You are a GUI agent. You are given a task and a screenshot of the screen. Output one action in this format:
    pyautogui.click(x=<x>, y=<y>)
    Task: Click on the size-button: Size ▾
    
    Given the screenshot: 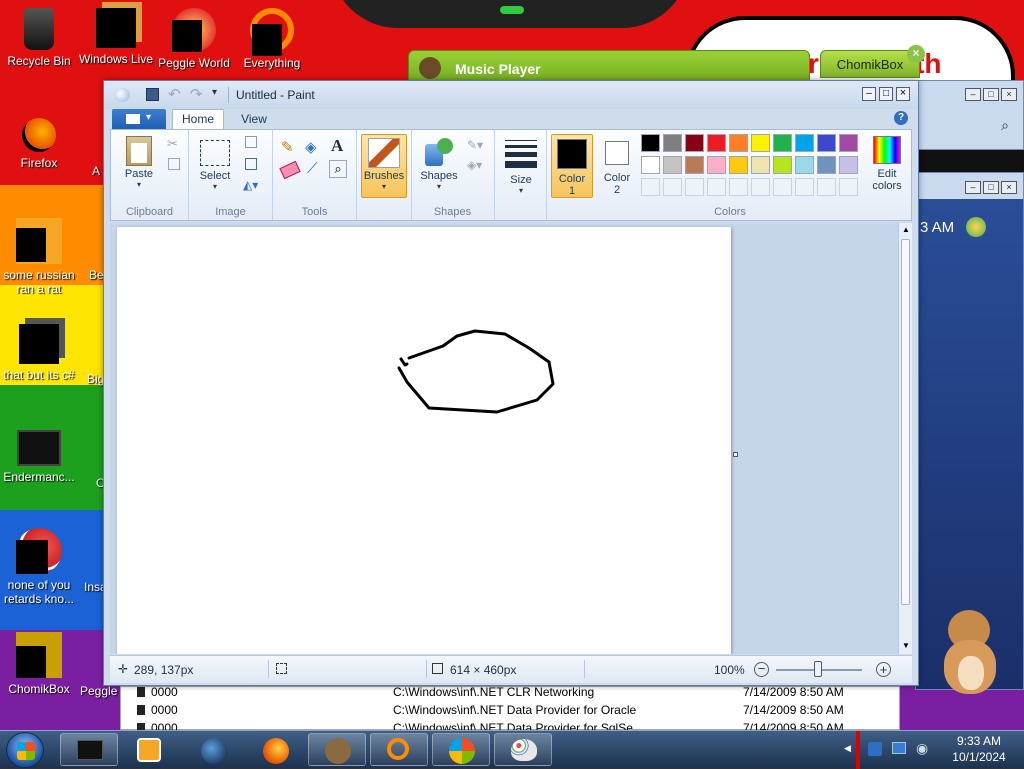 What is the action you would take?
    pyautogui.click(x=521, y=164)
    